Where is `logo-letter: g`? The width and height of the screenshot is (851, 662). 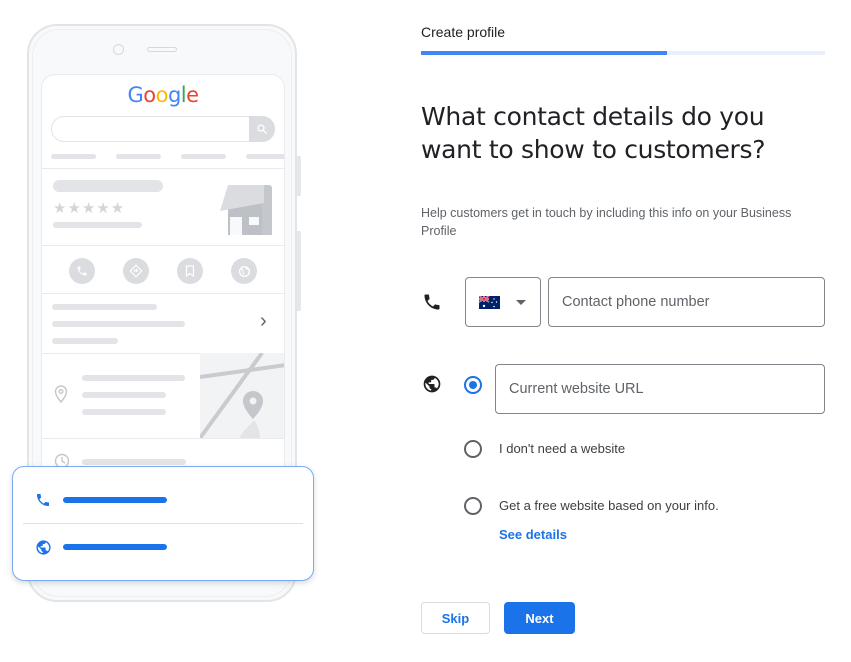
logo-letter: g is located at coordinates (174, 95).